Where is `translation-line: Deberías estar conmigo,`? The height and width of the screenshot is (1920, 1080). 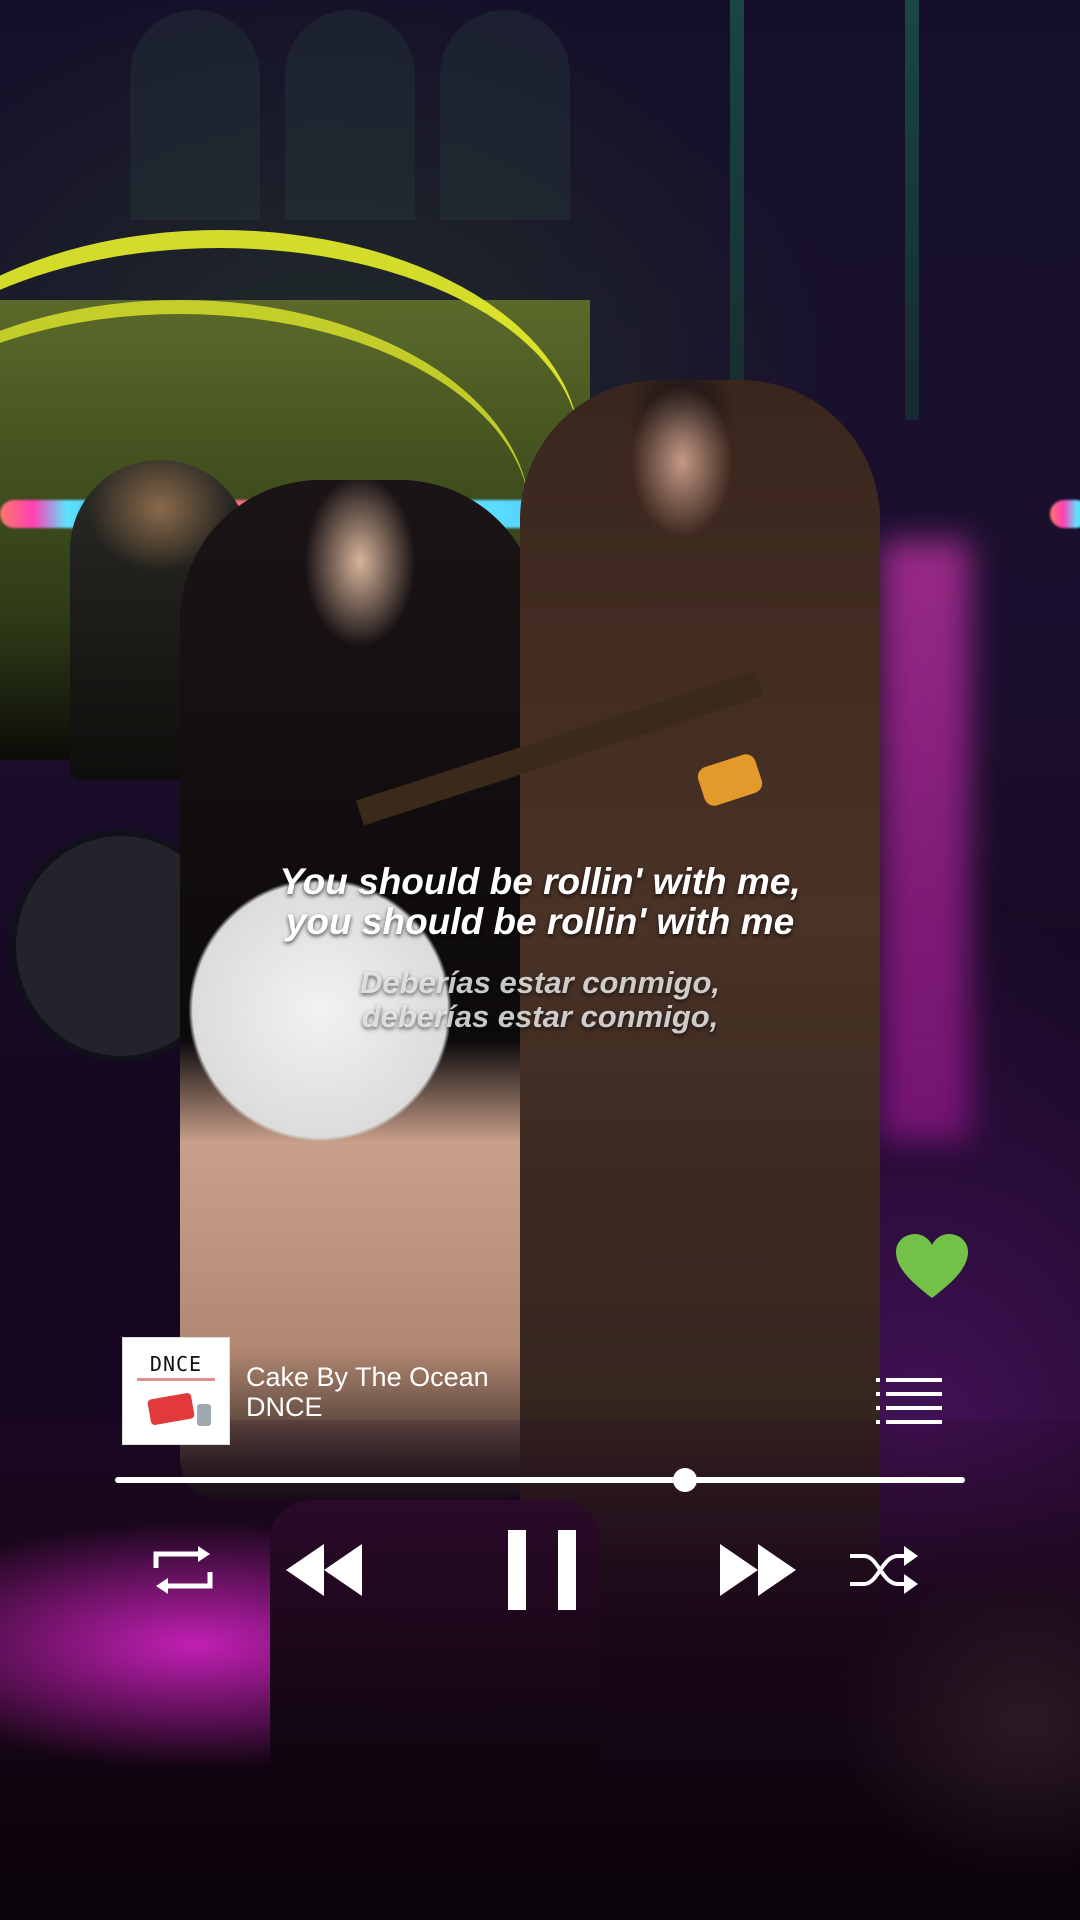 translation-line: Deberías estar conmigo, is located at coordinates (540, 982).